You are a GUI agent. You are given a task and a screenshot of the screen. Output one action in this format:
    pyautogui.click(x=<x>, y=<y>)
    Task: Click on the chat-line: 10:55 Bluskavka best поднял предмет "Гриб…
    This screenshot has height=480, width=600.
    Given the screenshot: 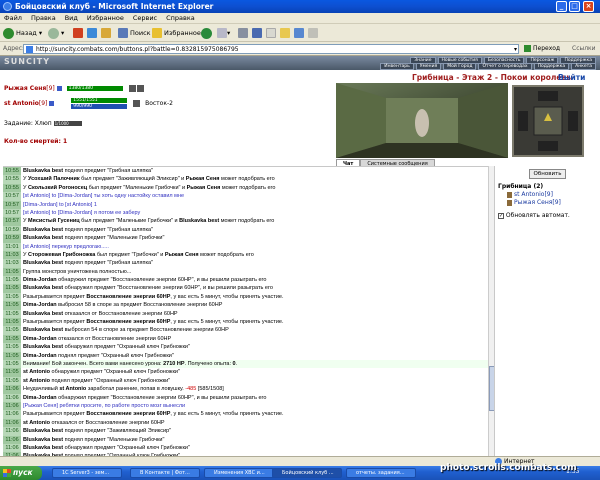 What is the action you would take?
    pyautogui.click(x=245, y=171)
    